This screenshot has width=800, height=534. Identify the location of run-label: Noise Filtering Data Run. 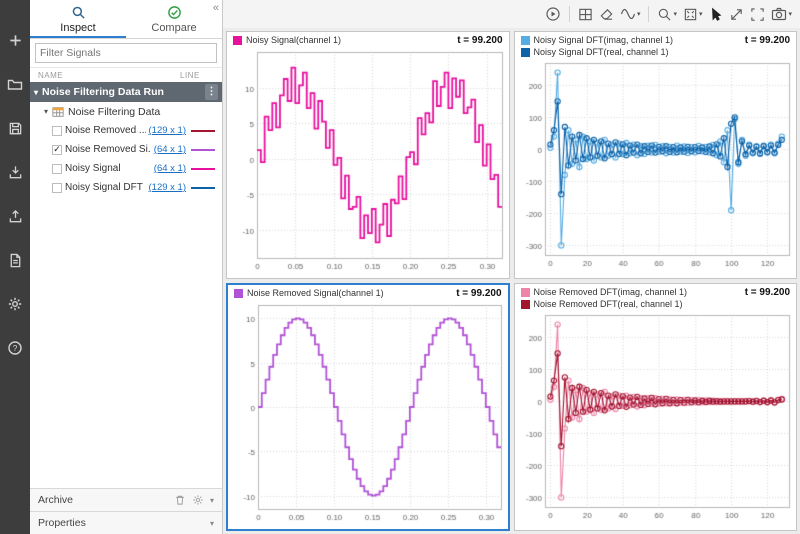
(103, 92).